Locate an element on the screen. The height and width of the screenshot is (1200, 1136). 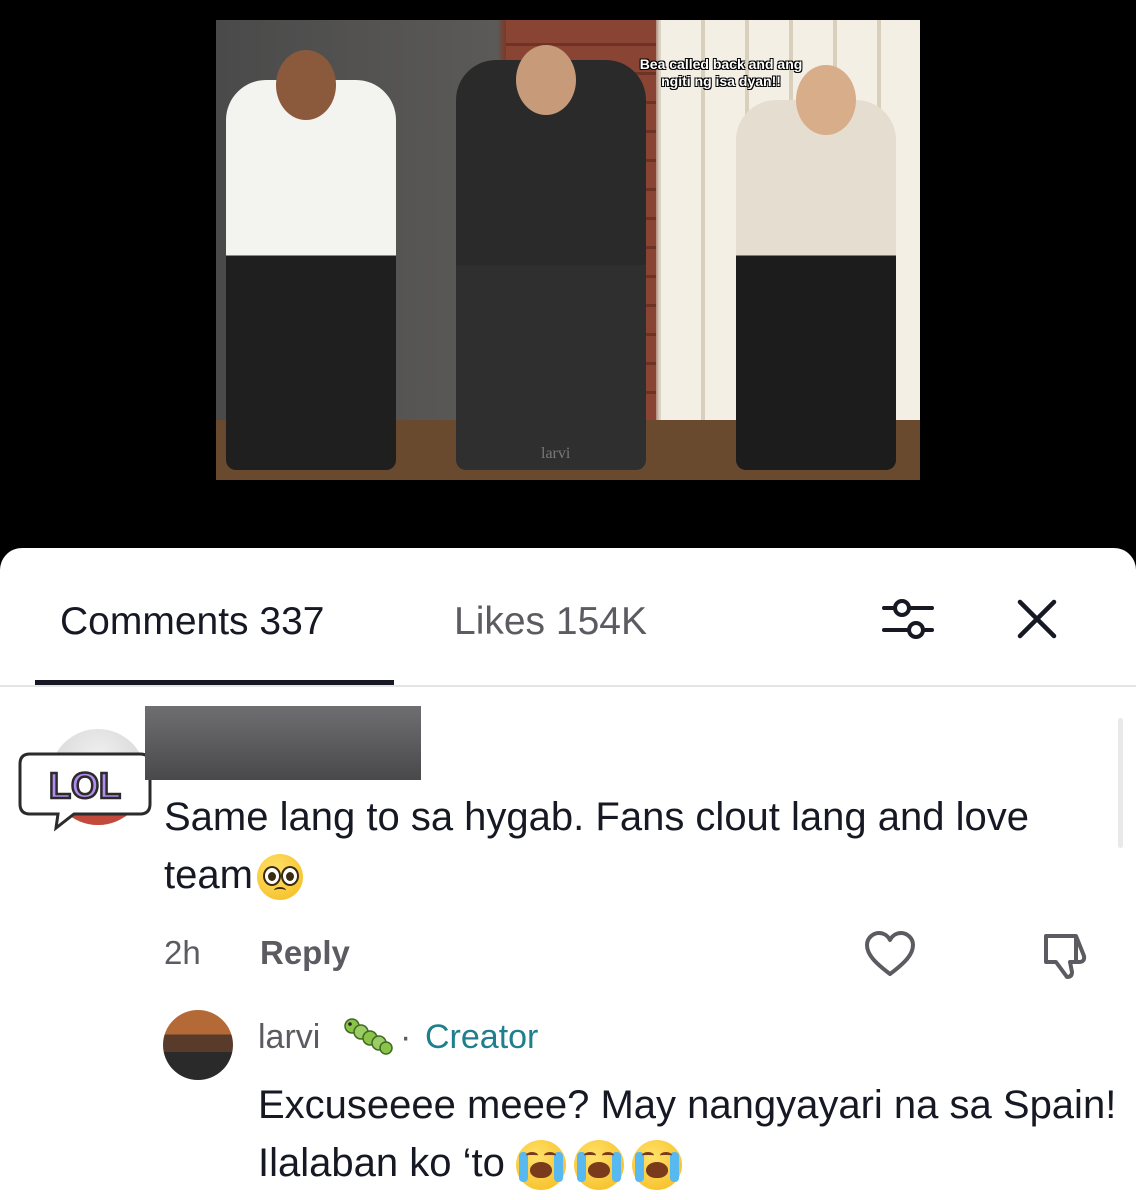
filter-icon is located at coordinates (908, 619).